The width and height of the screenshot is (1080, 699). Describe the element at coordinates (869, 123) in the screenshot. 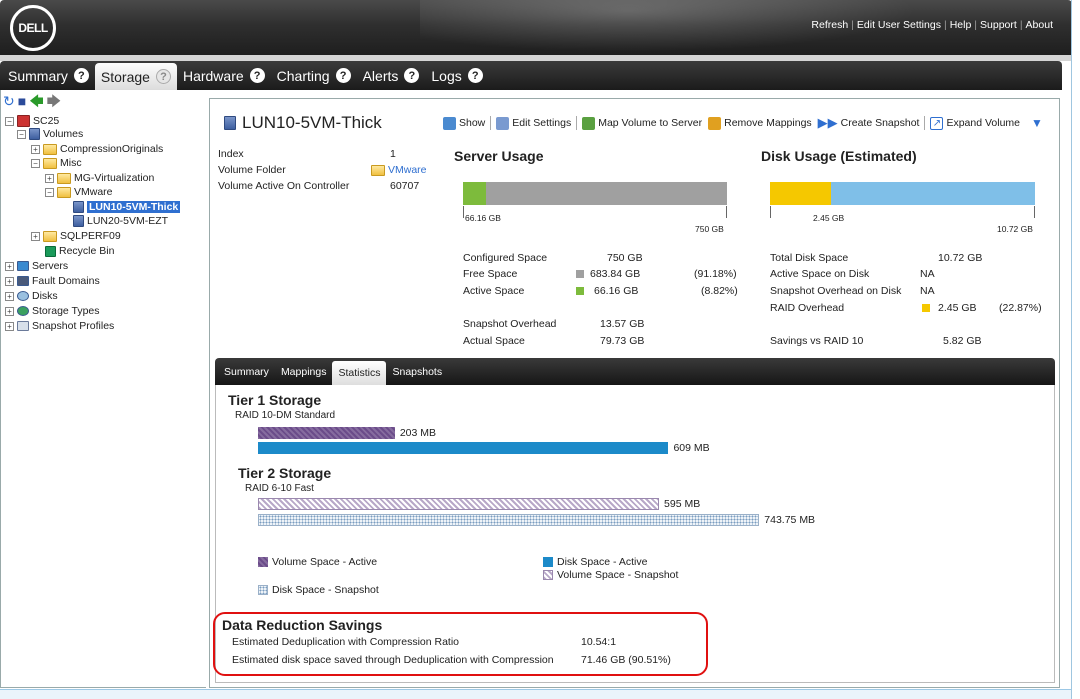

I see `create-snapshot-button: ▶▶ Create Snapshot` at that location.